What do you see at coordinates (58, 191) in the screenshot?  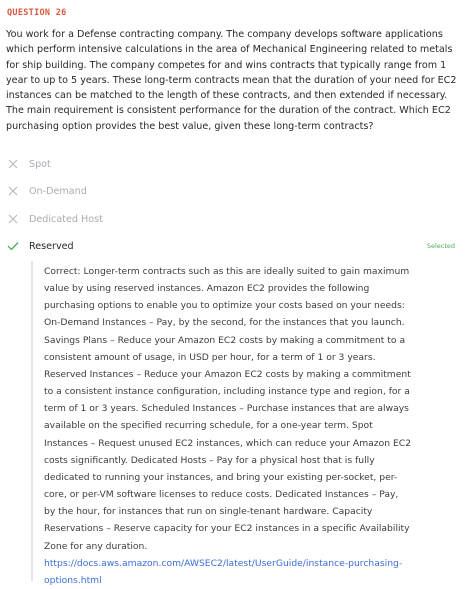 I see `option-label: On-Demand` at bounding box center [58, 191].